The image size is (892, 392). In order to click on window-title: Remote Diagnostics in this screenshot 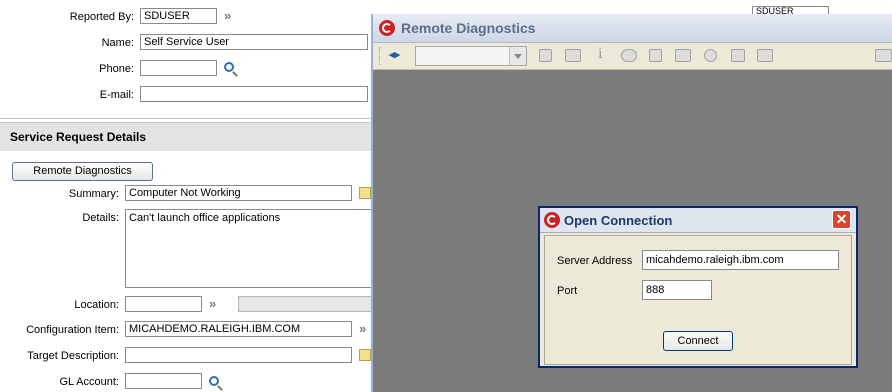, I will do `click(468, 28)`.